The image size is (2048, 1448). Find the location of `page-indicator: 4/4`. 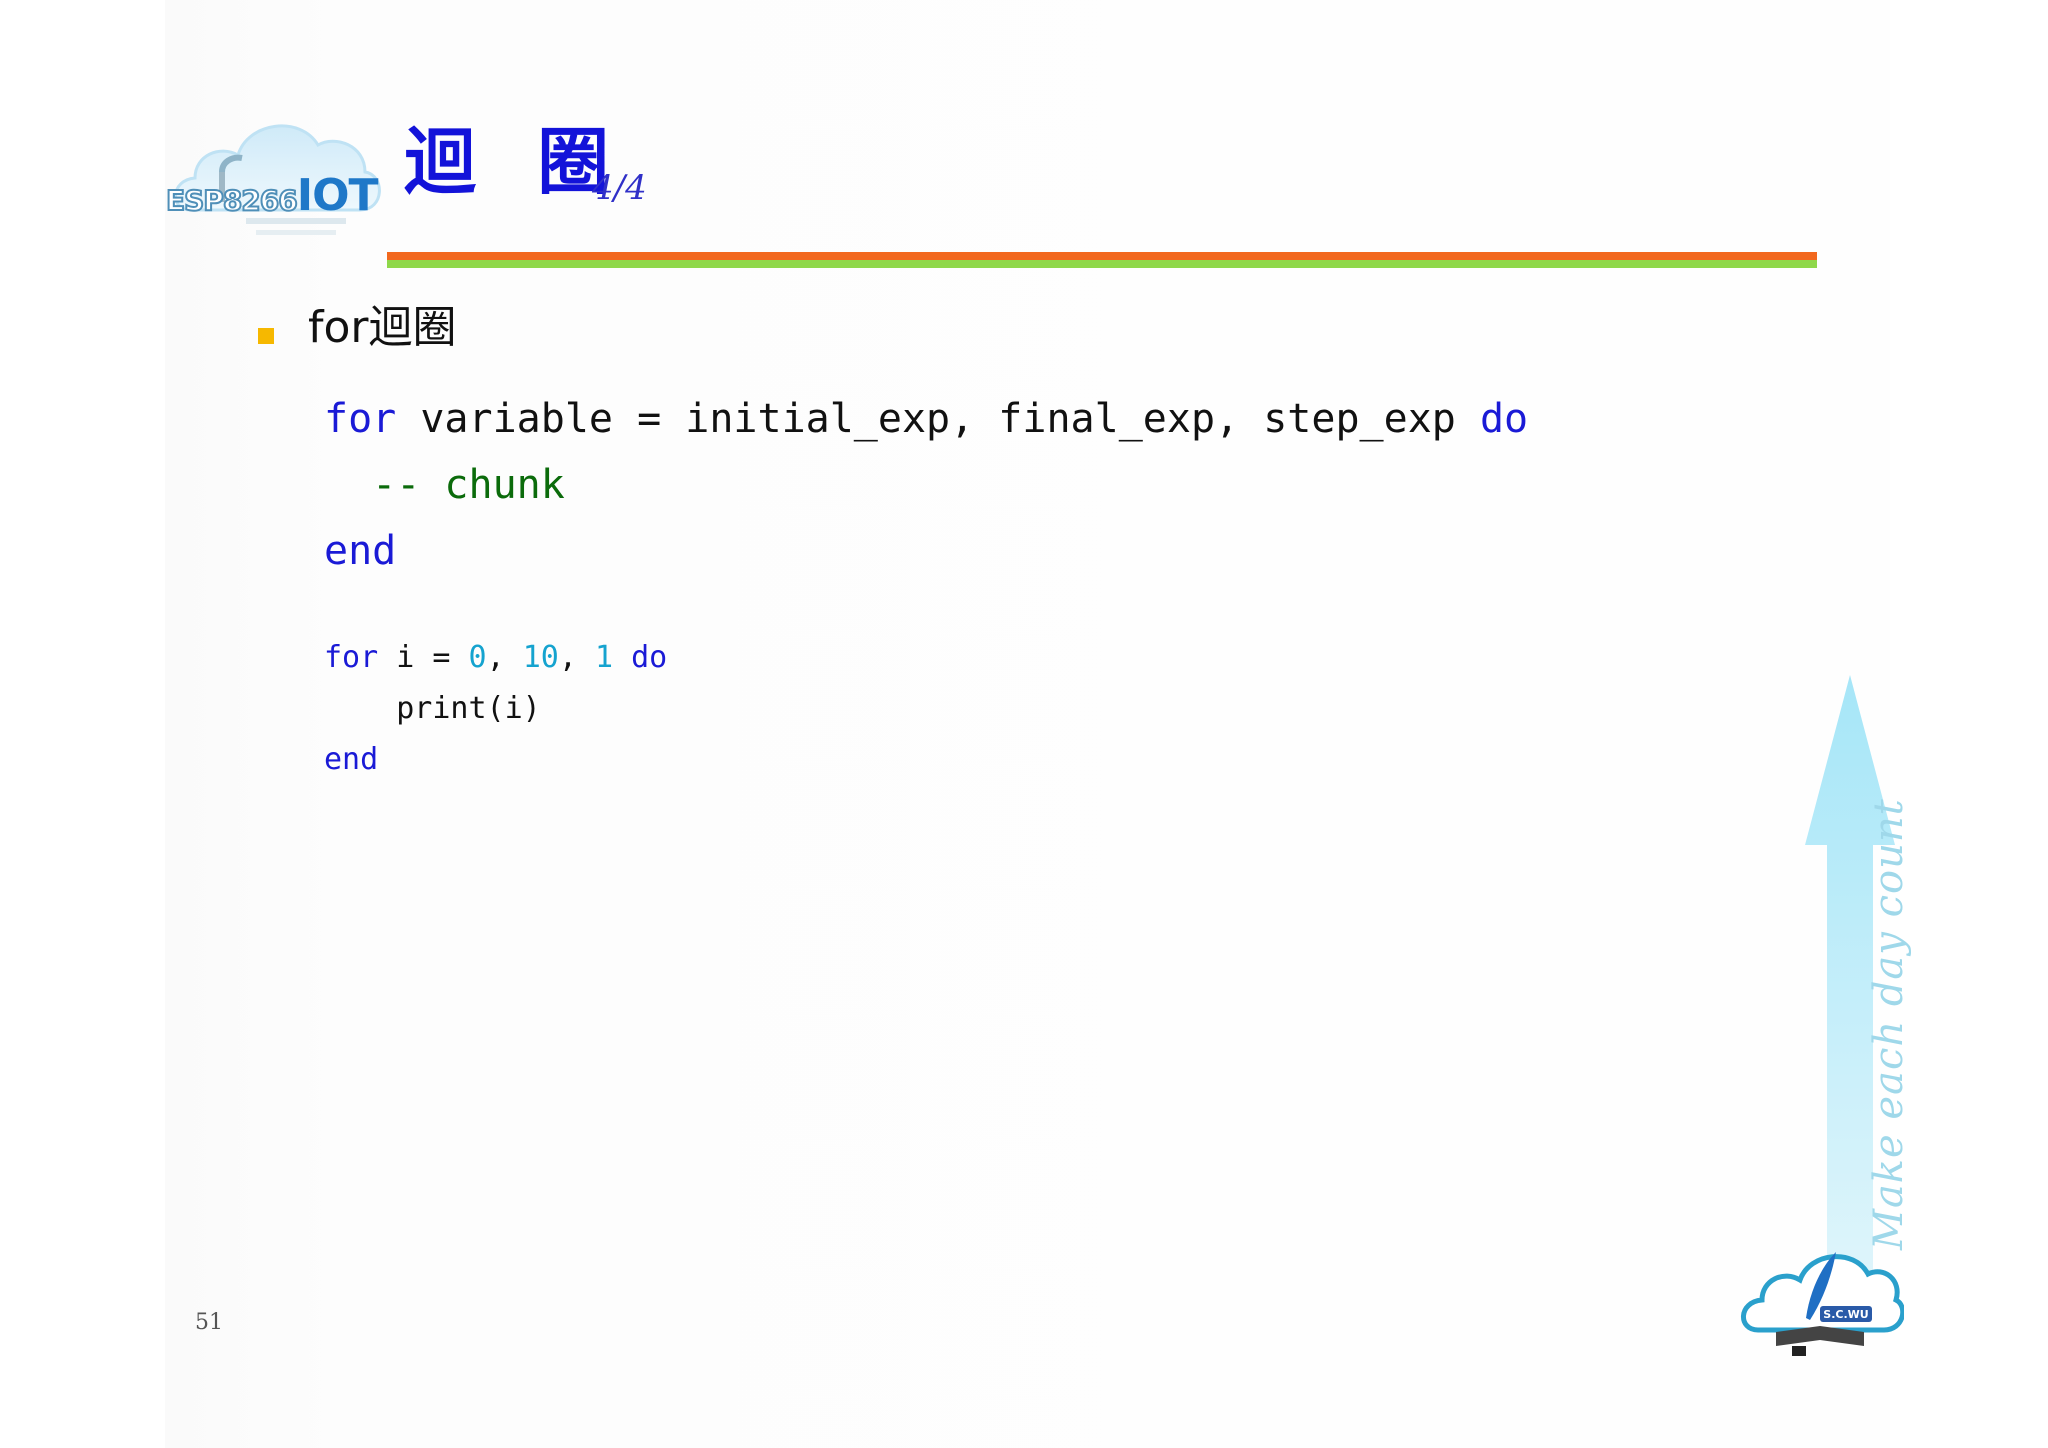

page-indicator: 4/4 is located at coordinates (619, 188).